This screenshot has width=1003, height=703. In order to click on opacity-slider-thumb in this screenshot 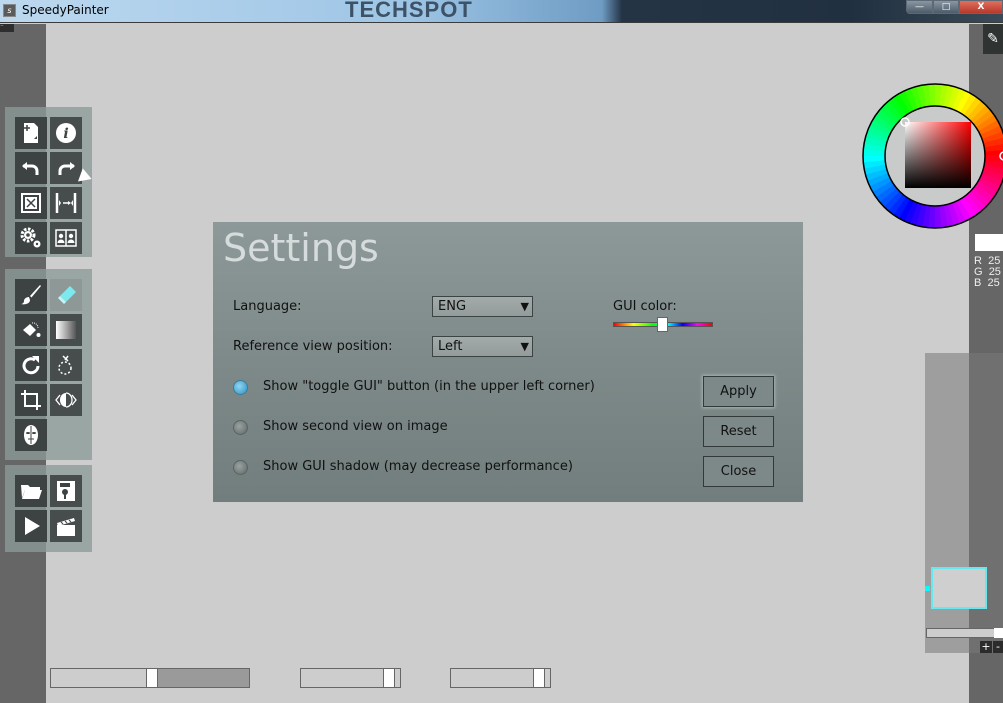, I will do `click(389, 678)`.